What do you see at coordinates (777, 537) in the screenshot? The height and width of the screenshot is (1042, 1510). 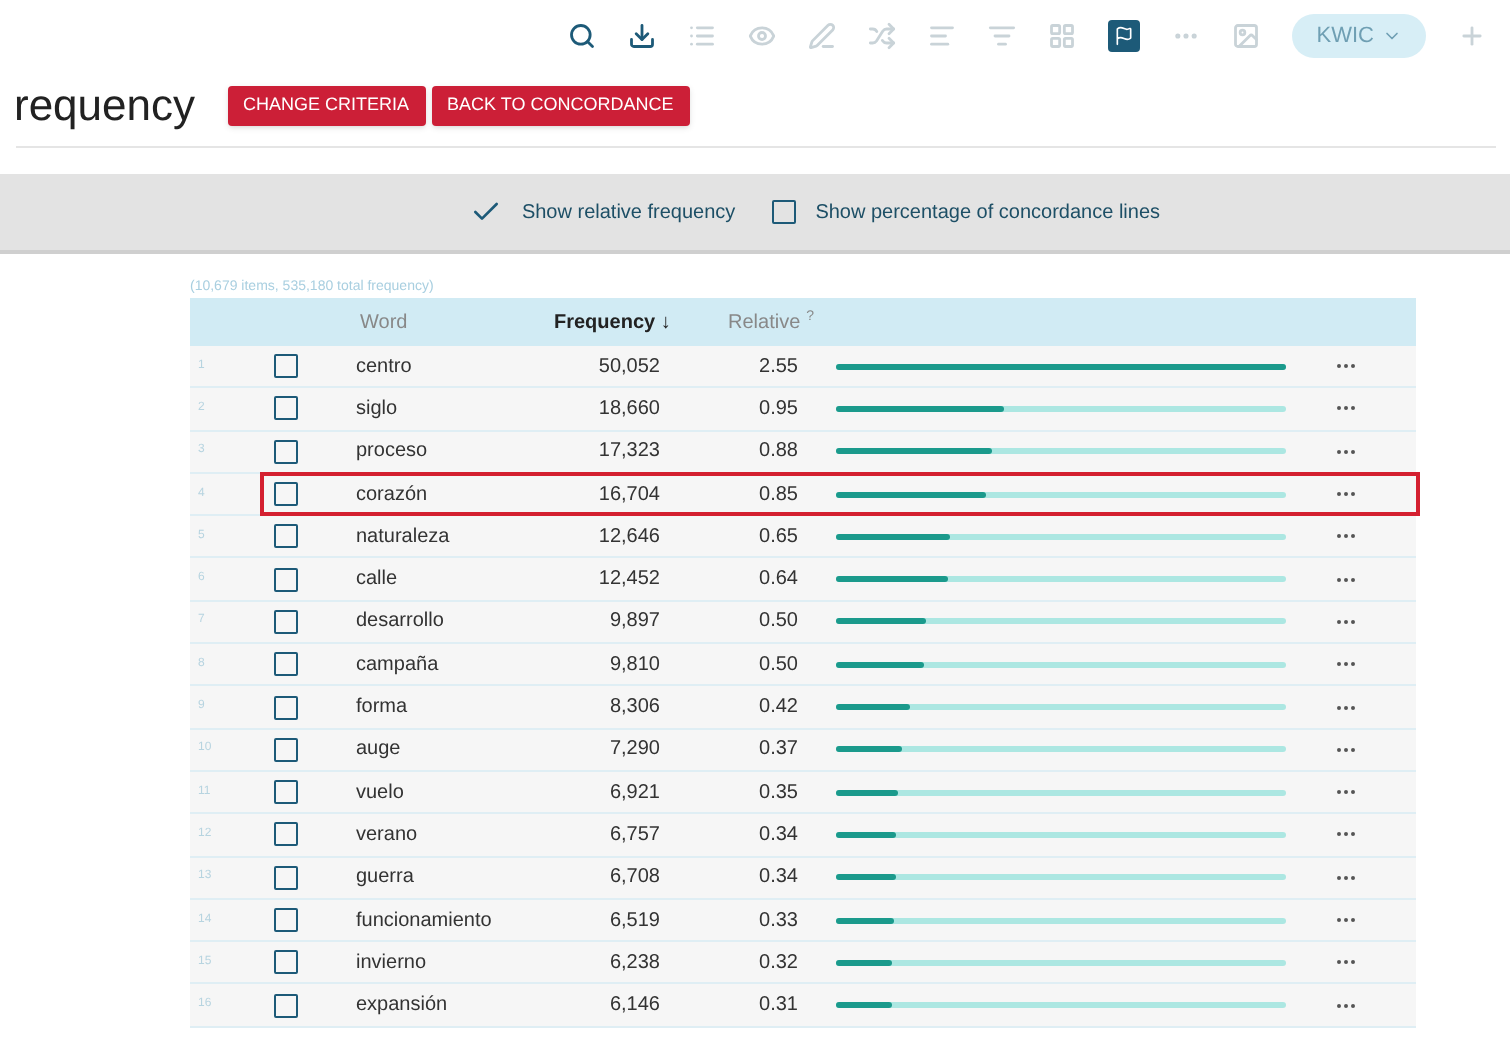 I see `relative-cell-text: 0.65` at bounding box center [777, 537].